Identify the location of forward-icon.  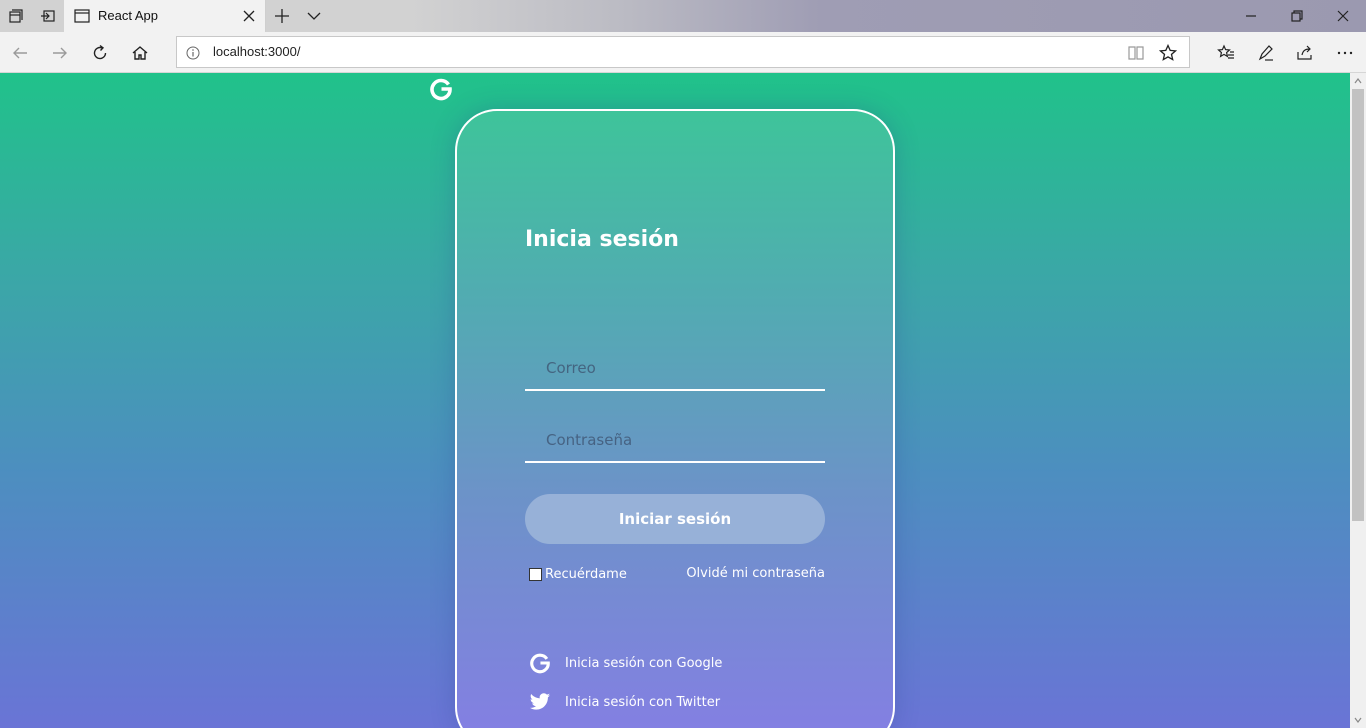
(60, 53).